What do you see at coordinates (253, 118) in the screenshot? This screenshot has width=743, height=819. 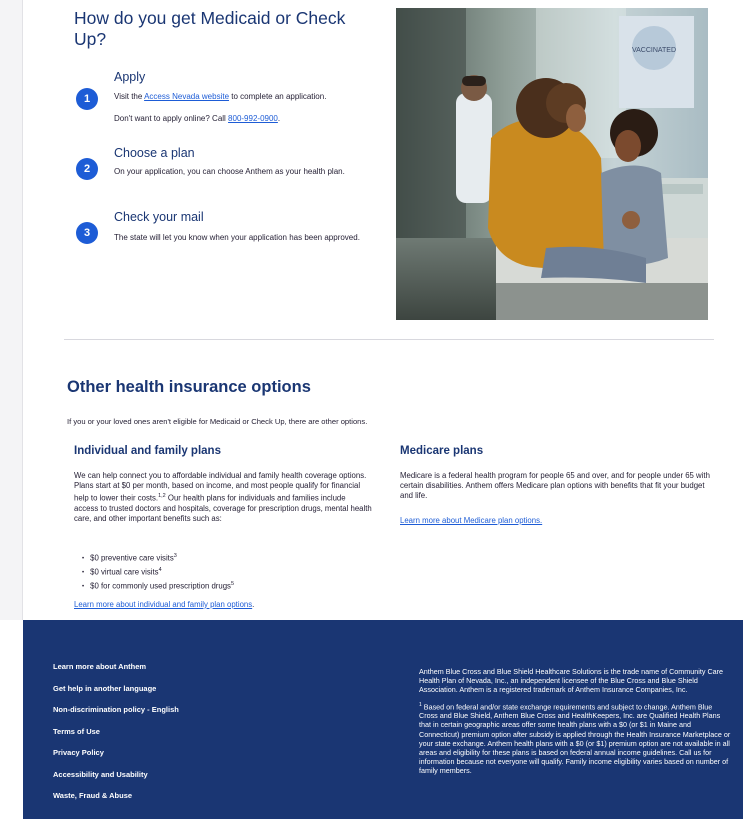 I see `phone-link: 800-992-0900` at bounding box center [253, 118].